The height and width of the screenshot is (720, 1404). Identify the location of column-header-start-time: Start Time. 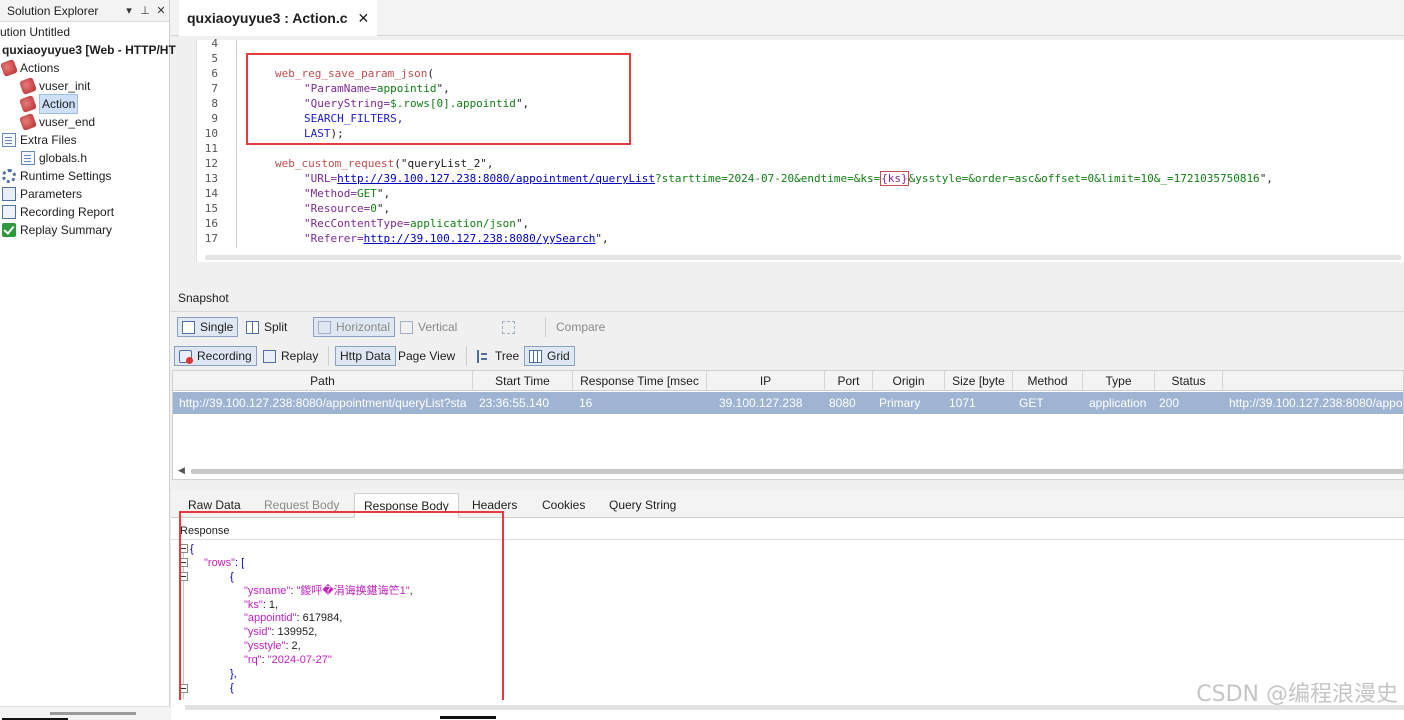
(523, 381).